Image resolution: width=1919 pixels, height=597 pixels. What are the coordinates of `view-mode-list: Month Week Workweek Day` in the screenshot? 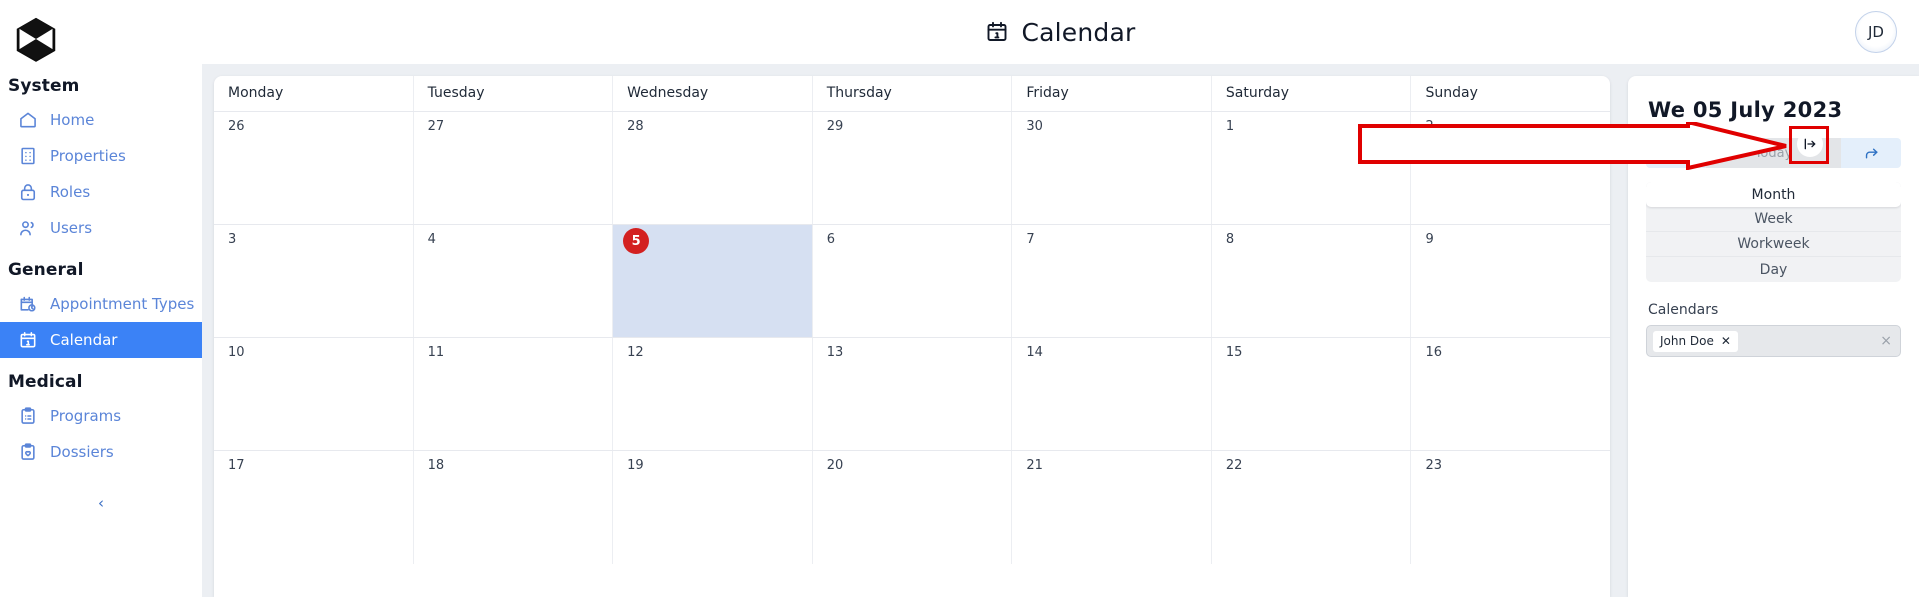 It's located at (1773, 232).